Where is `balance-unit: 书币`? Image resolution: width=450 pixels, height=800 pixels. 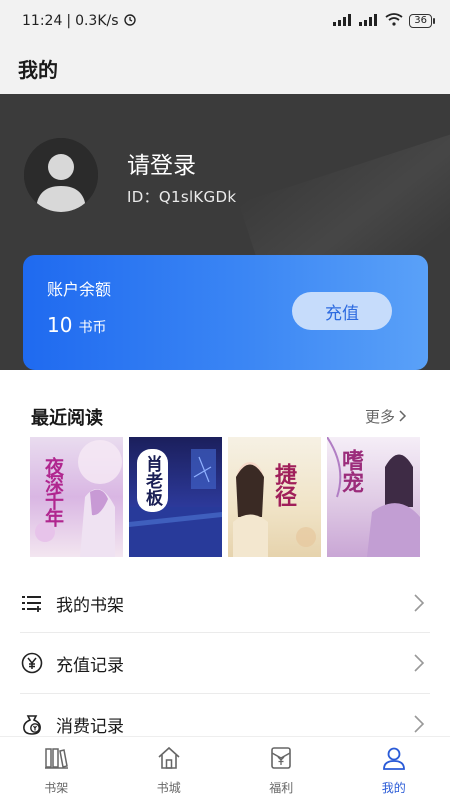
balance-unit: 书币 is located at coordinates (92, 328).